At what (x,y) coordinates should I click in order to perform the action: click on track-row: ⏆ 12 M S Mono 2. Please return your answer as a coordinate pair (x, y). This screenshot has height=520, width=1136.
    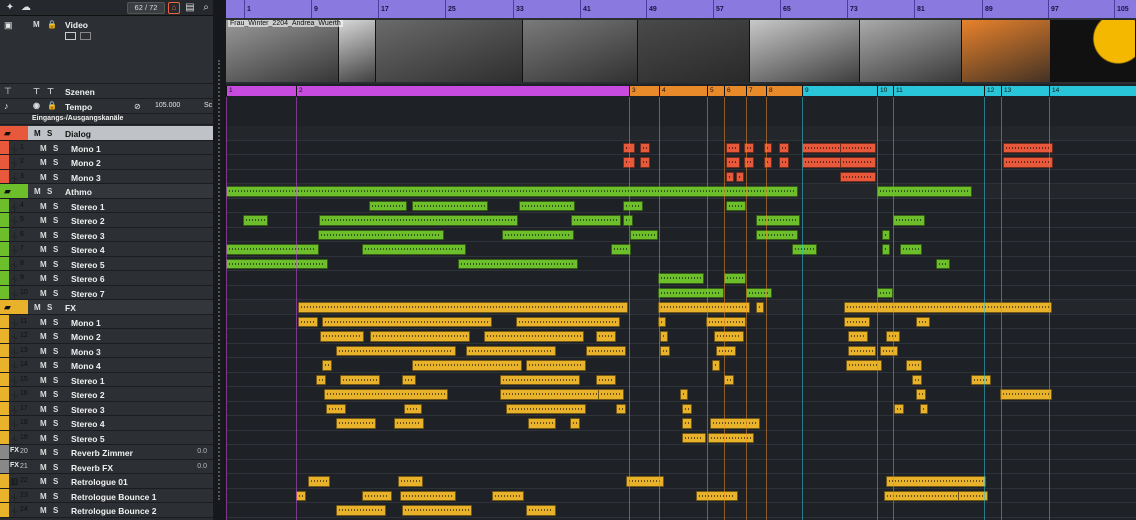
    Looking at the image, I should click on (106, 336).